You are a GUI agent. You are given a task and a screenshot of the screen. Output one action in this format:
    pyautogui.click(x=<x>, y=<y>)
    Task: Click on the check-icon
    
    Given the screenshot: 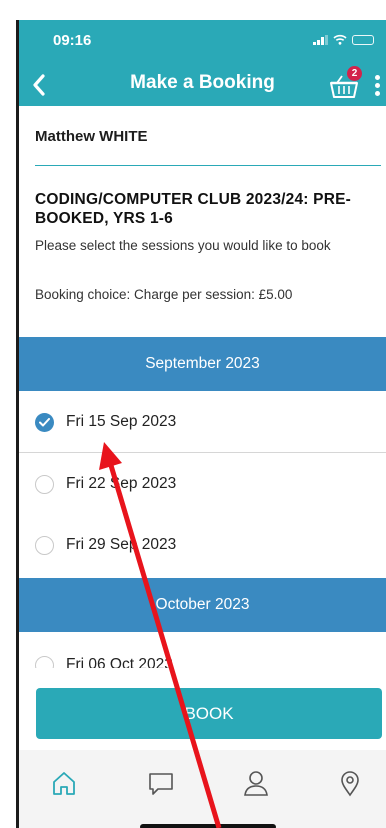 What is the action you would take?
    pyautogui.click(x=44, y=422)
    